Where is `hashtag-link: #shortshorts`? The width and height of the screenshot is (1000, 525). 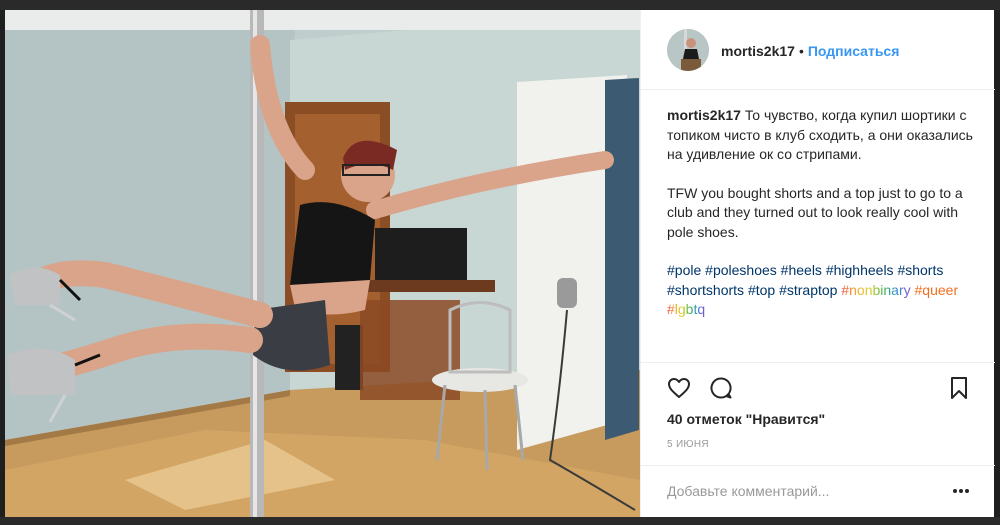
hashtag-link: #shortshorts is located at coordinates (705, 290).